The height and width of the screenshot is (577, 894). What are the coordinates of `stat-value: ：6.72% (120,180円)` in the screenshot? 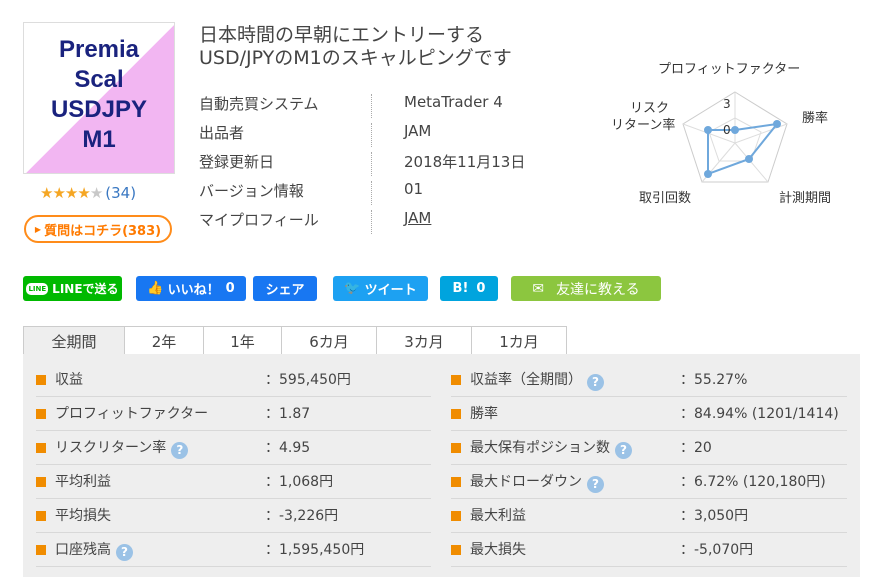 It's located at (753, 482).